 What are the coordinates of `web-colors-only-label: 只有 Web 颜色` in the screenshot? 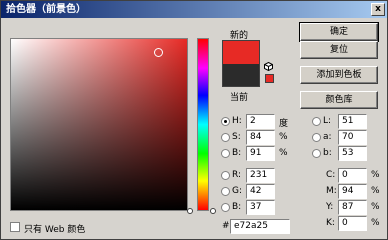 It's located at (55, 230).